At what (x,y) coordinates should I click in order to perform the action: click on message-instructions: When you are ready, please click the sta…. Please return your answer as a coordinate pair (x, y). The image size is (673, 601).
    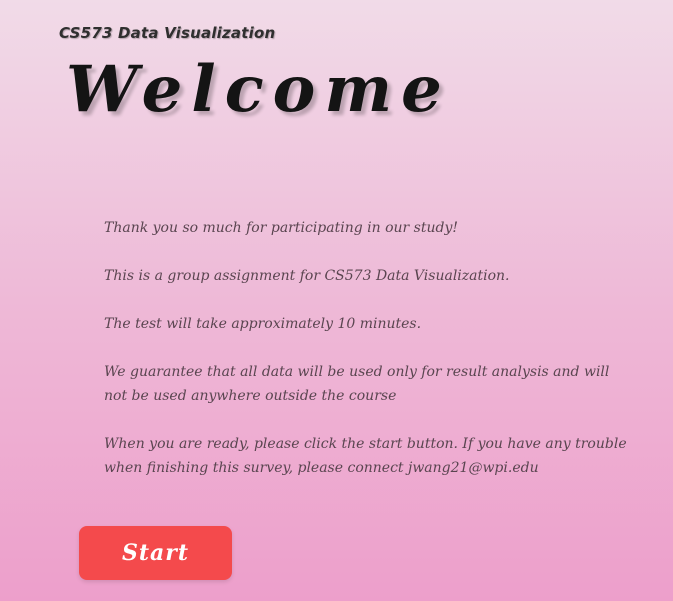
    Looking at the image, I should click on (365, 456).